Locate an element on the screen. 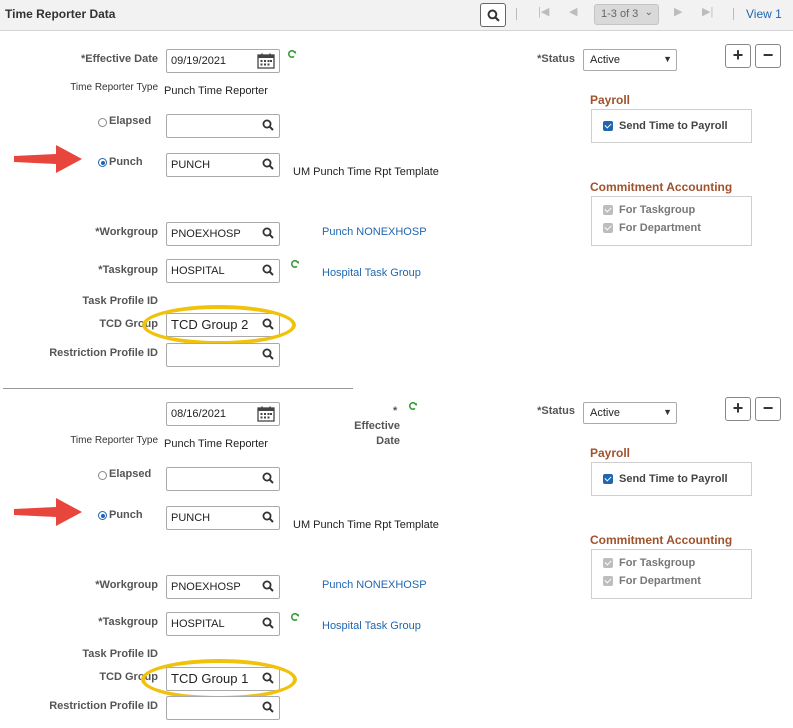 The height and width of the screenshot is (728, 793). search-button is located at coordinates (493, 15).